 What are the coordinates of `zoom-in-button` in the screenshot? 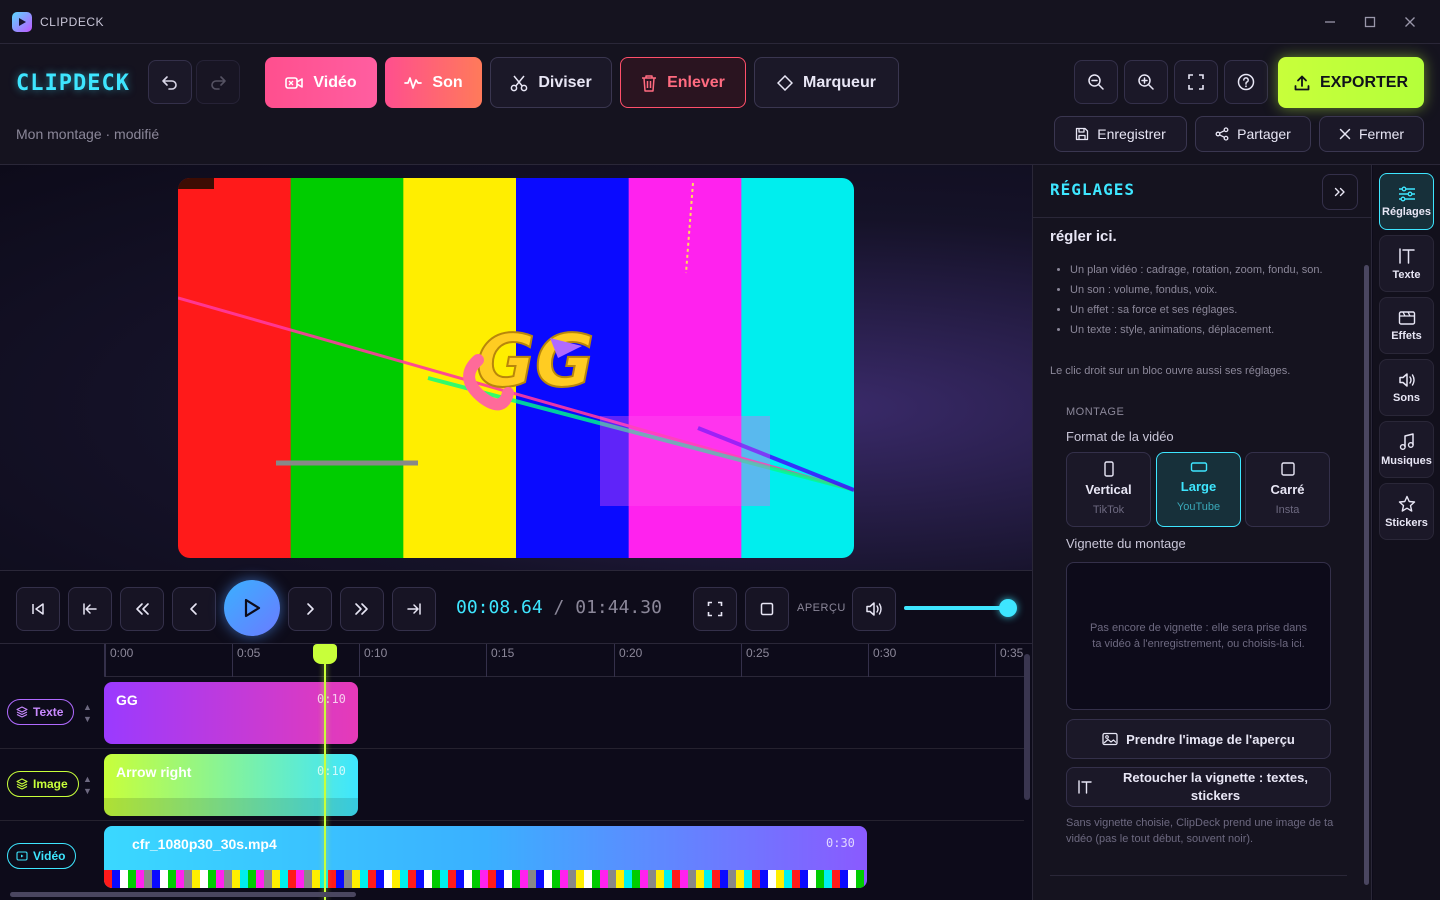 It's located at (1146, 82).